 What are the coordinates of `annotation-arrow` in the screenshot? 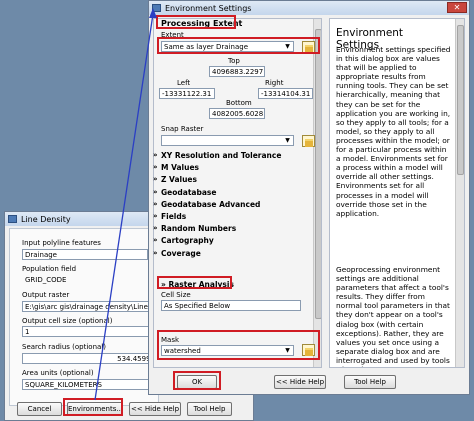 It's located at (125, 204).